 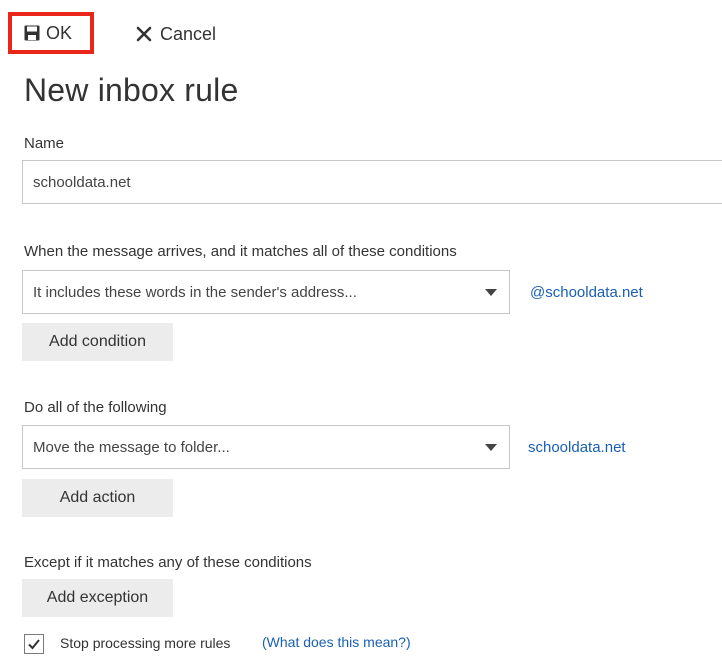 What do you see at coordinates (144, 34) in the screenshot?
I see `close-icon` at bounding box center [144, 34].